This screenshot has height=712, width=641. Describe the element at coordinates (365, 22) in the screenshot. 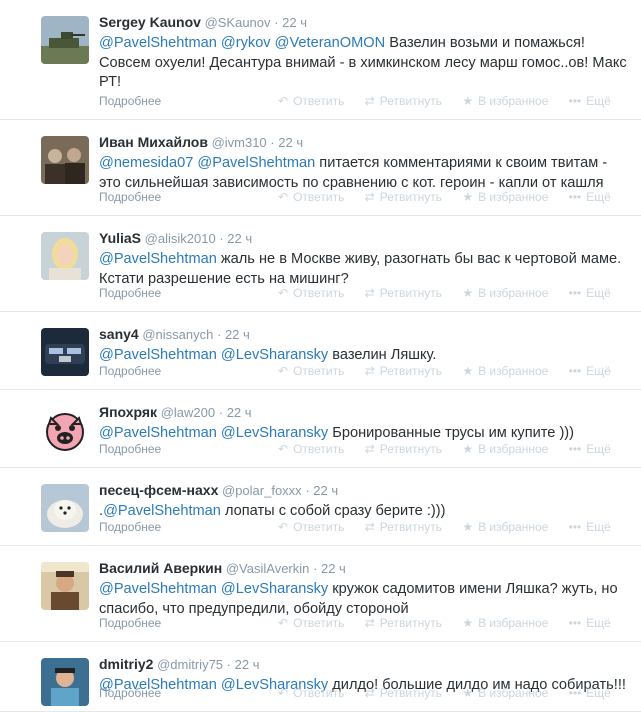

I see `tweet-header: Sergey Kaunov @SKaunov · 22 ч` at that location.